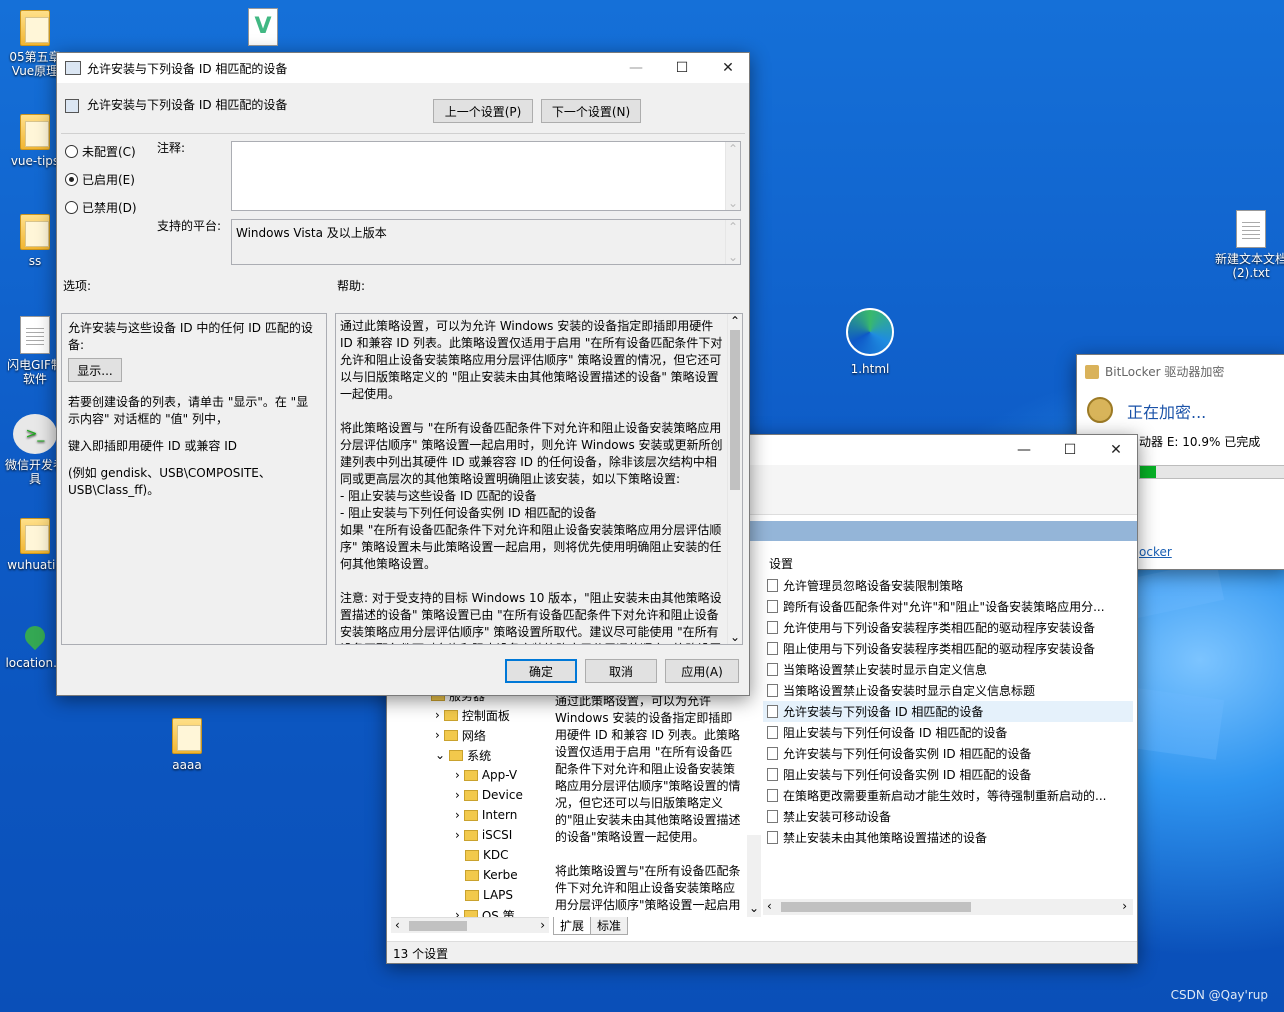 This screenshot has width=1284, height=1012. What do you see at coordinates (948, 669) in the screenshot?
I see `setting-row: 当策略设置禁止安装时显示自定义信息` at bounding box center [948, 669].